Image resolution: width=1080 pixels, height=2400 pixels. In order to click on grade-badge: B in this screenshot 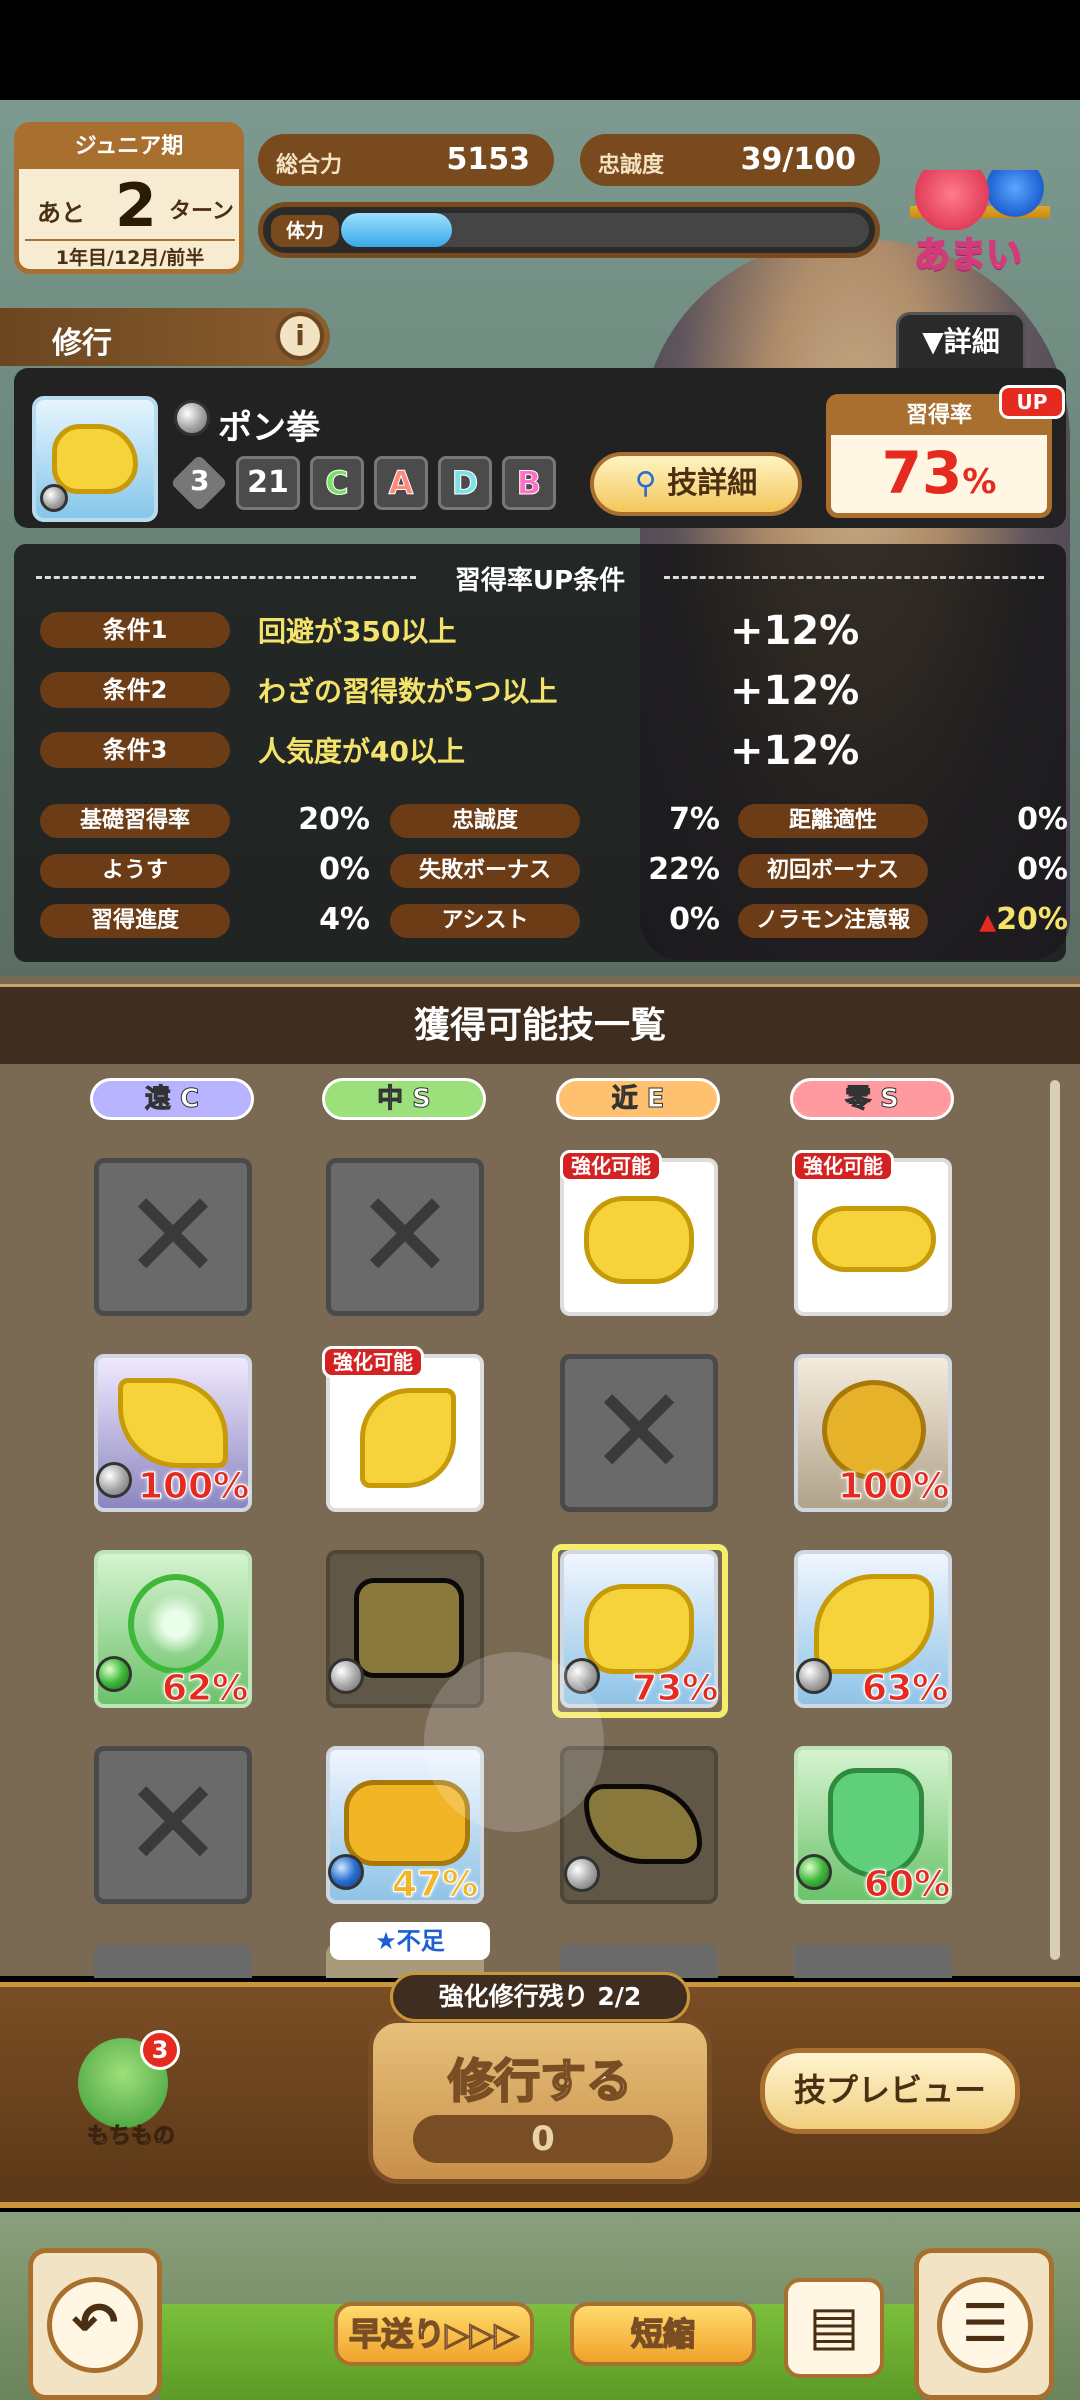, I will do `click(529, 483)`.